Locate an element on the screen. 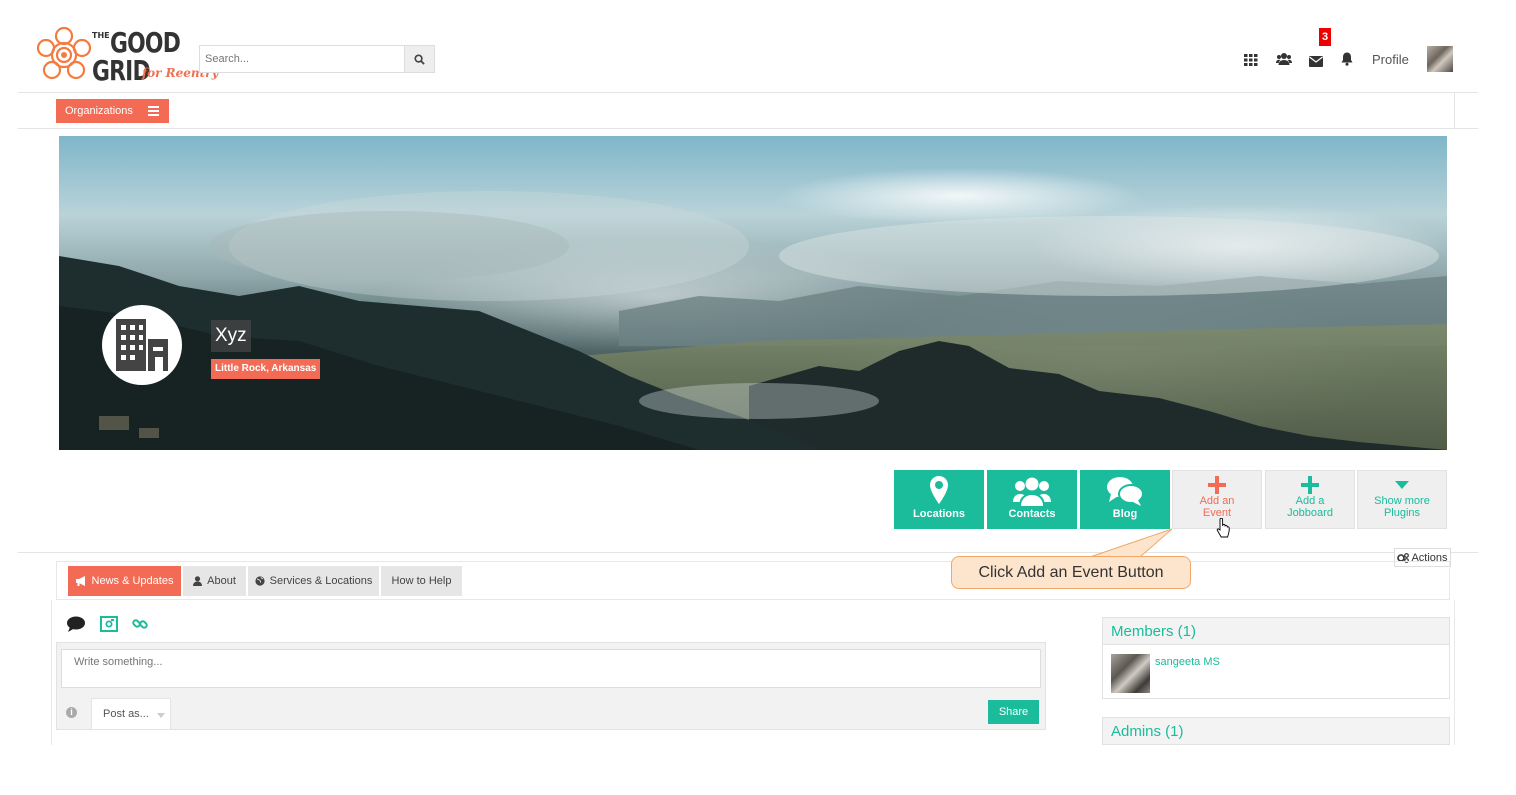 The width and height of the screenshot is (1516, 795). contacts-plugin-button: Contacts is located at coordinates (1032, 499).